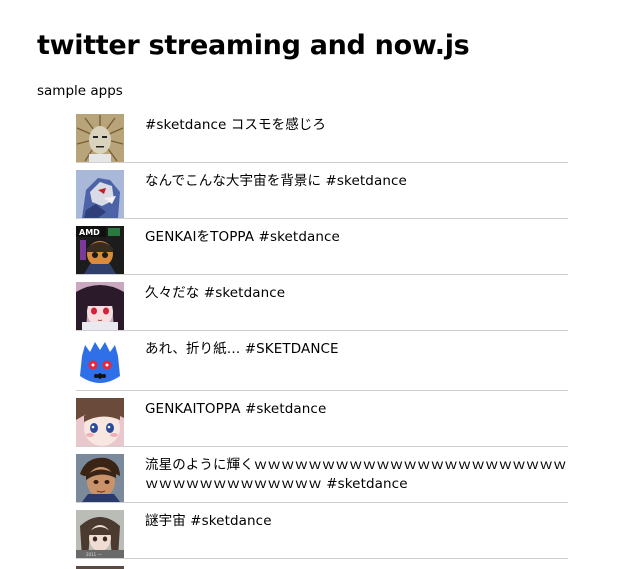  What do you see at coordinates (276, 181) in the screenshot?
I see `tweet-text: なんでこんな大宇宙を背景に #sketdance` at bounding box center [276, 181].